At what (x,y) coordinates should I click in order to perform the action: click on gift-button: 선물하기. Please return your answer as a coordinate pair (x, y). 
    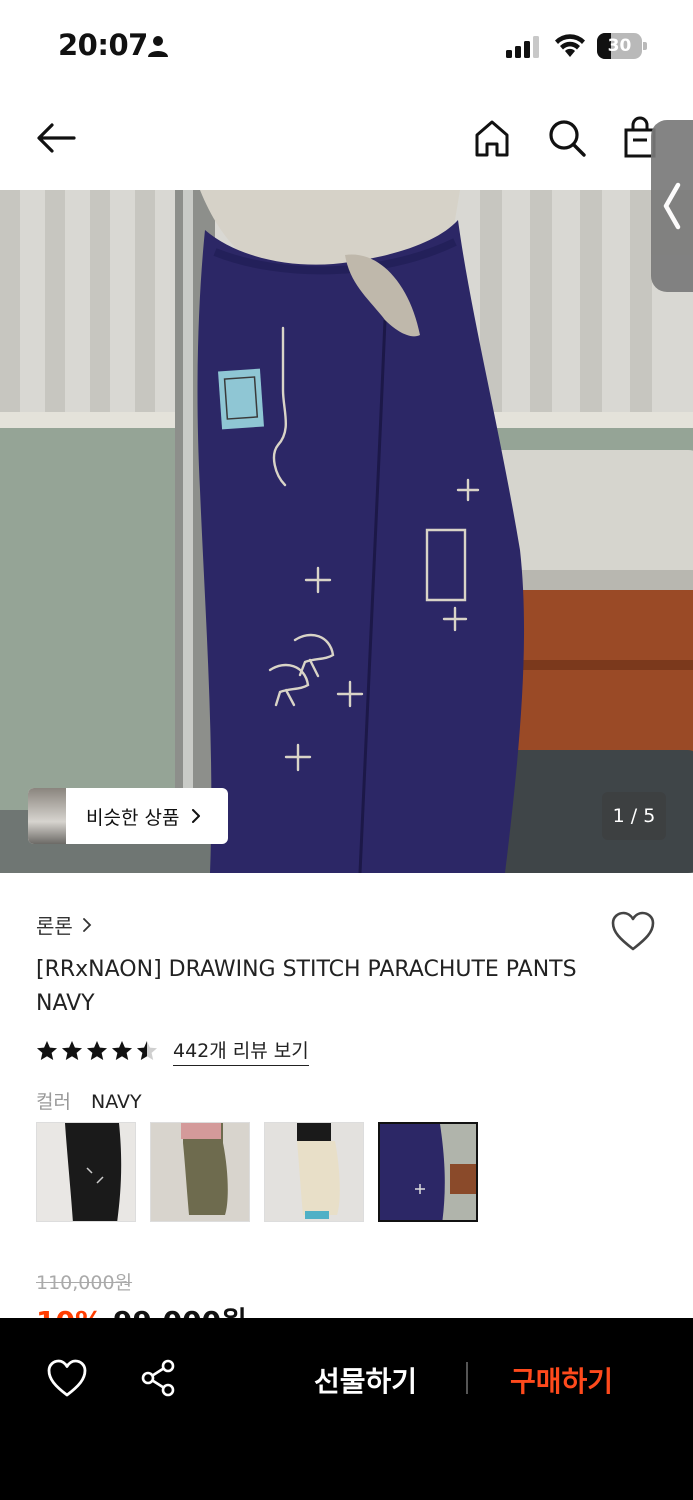
    Looking at the image, I should click on (365, 1380).